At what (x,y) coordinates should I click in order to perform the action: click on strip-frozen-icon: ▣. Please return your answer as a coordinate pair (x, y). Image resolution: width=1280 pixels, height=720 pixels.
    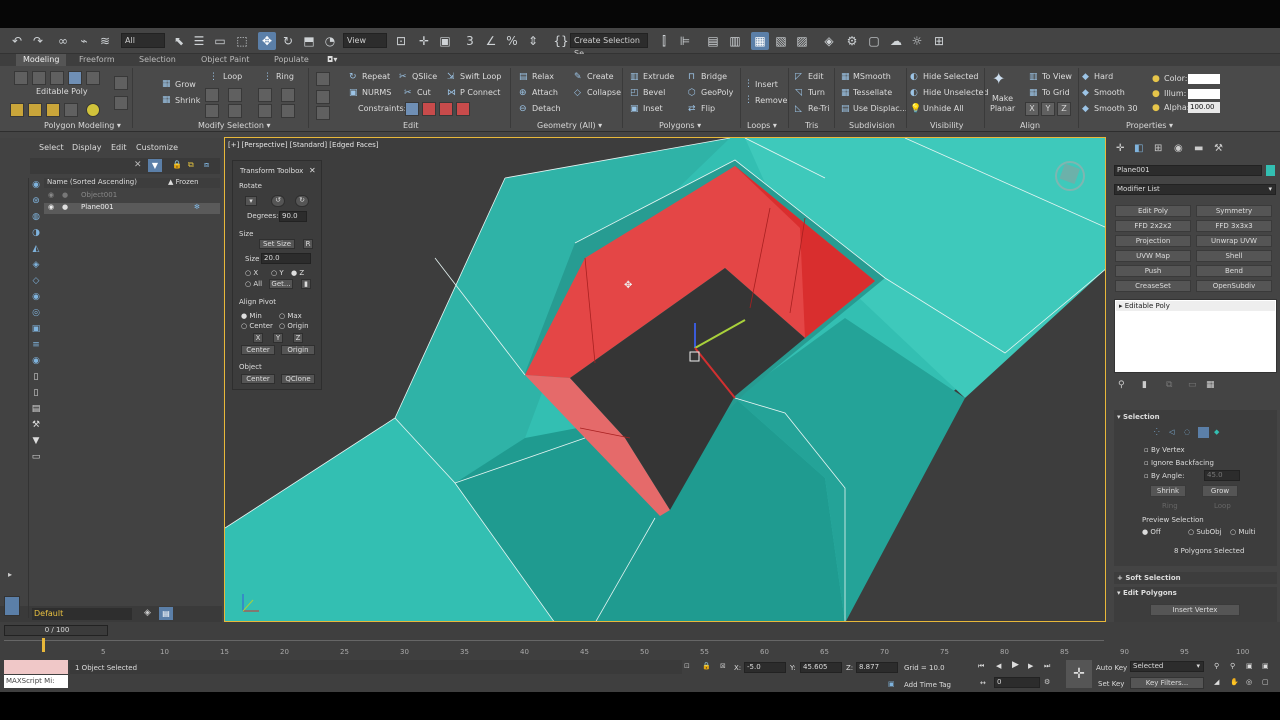
    Looking at the image, I should click on (36, 329).